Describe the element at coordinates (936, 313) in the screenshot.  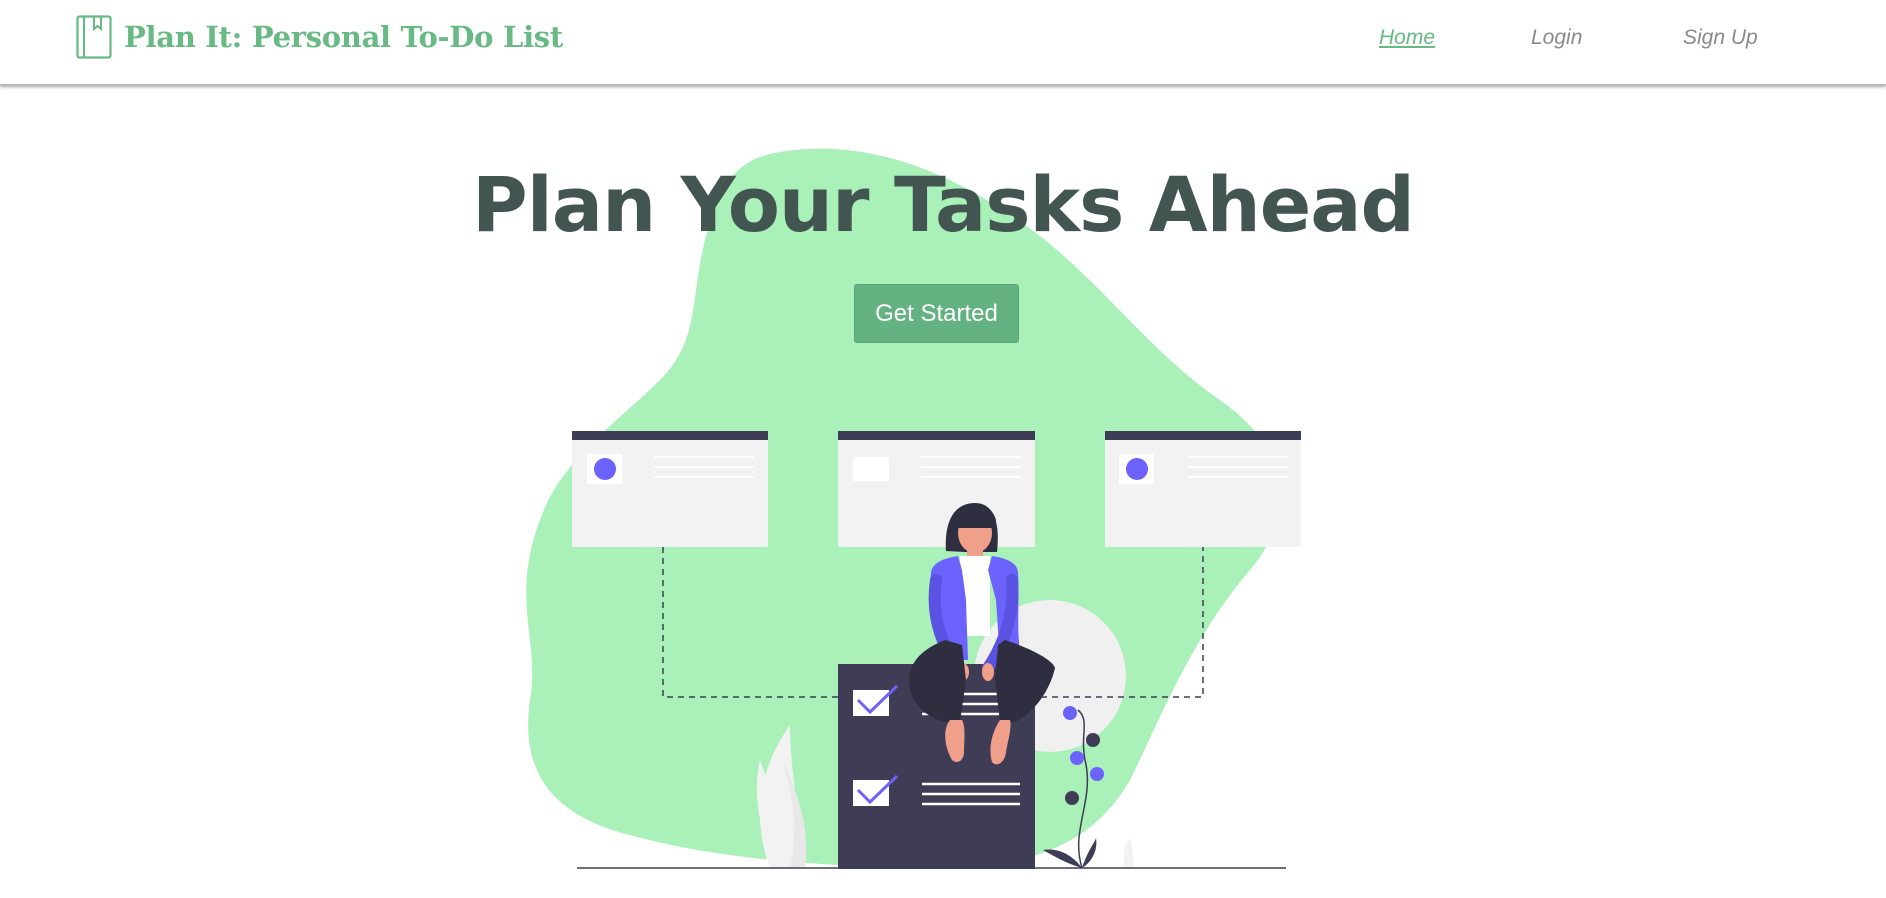
I see `get-started-button: Get Started` at that location.